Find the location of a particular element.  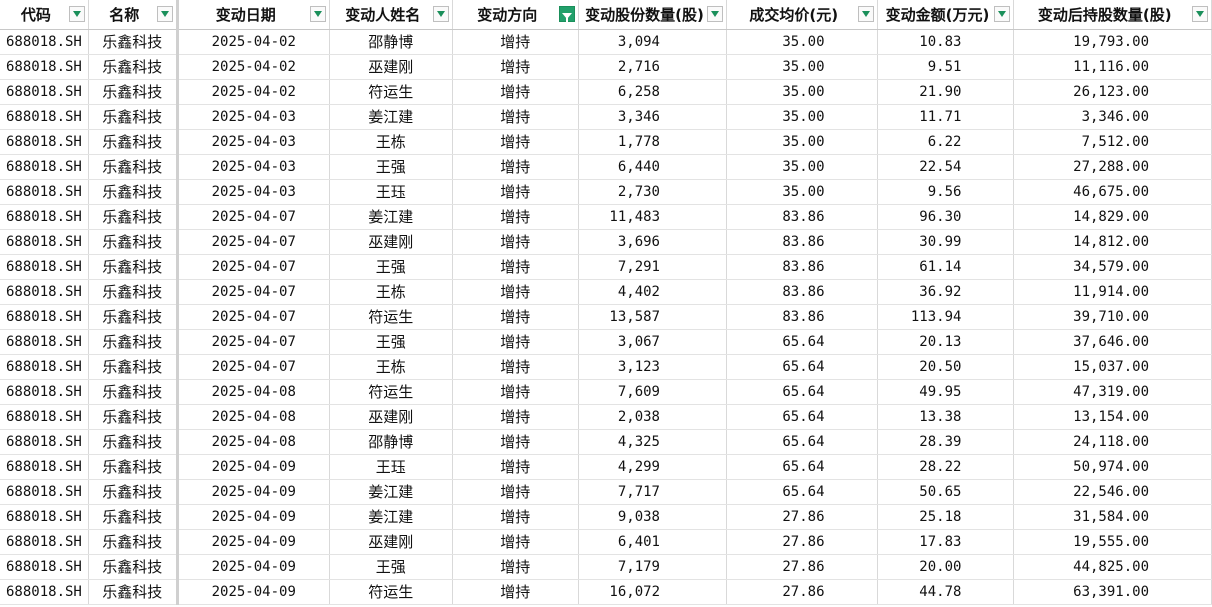

cell-changer-name: 王栋 is located at coordinates (391, 367).